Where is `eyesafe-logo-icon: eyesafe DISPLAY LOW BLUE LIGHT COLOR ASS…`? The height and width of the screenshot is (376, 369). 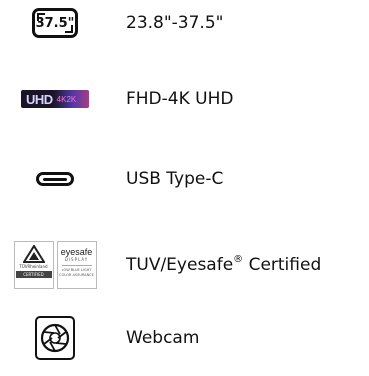
eyesafe-logo-icon: eyesafe DISPLAY LOW BLUE LIGHT COLOR ASS… is located at coordinates (76, 265).